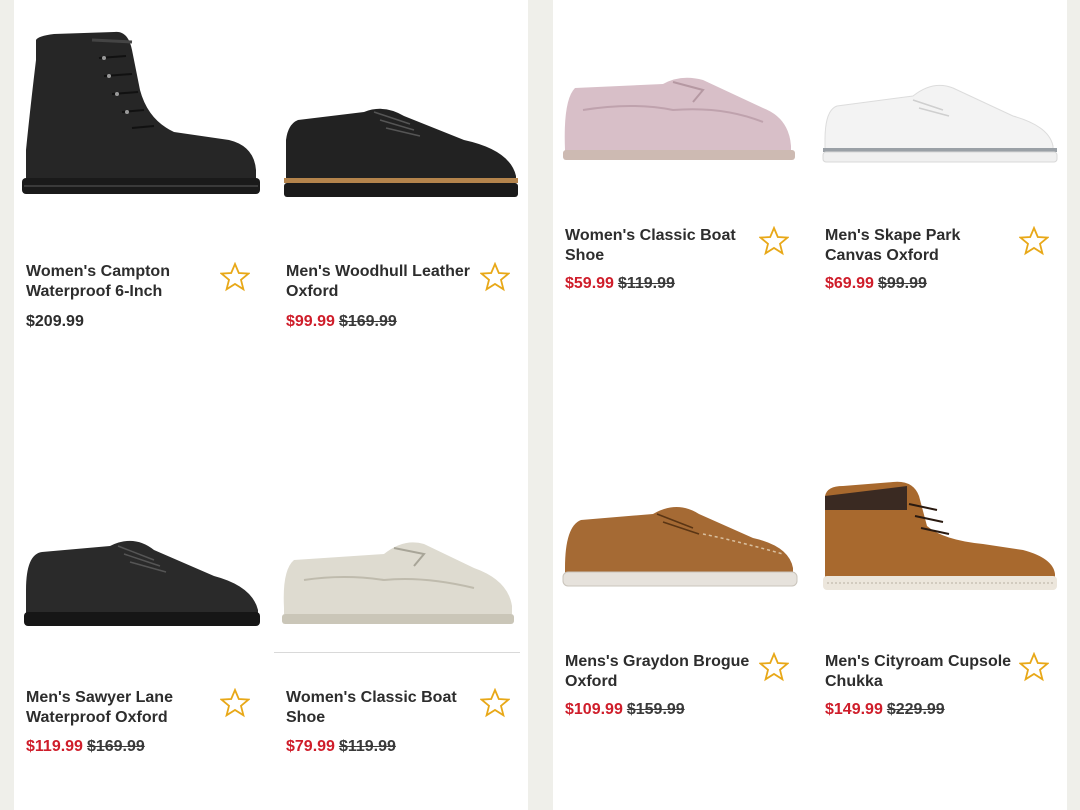  What do you see at coordinates (902, 283) in the screenshot?
I see `original-price: $99.99` at bounding box center [902, 283].